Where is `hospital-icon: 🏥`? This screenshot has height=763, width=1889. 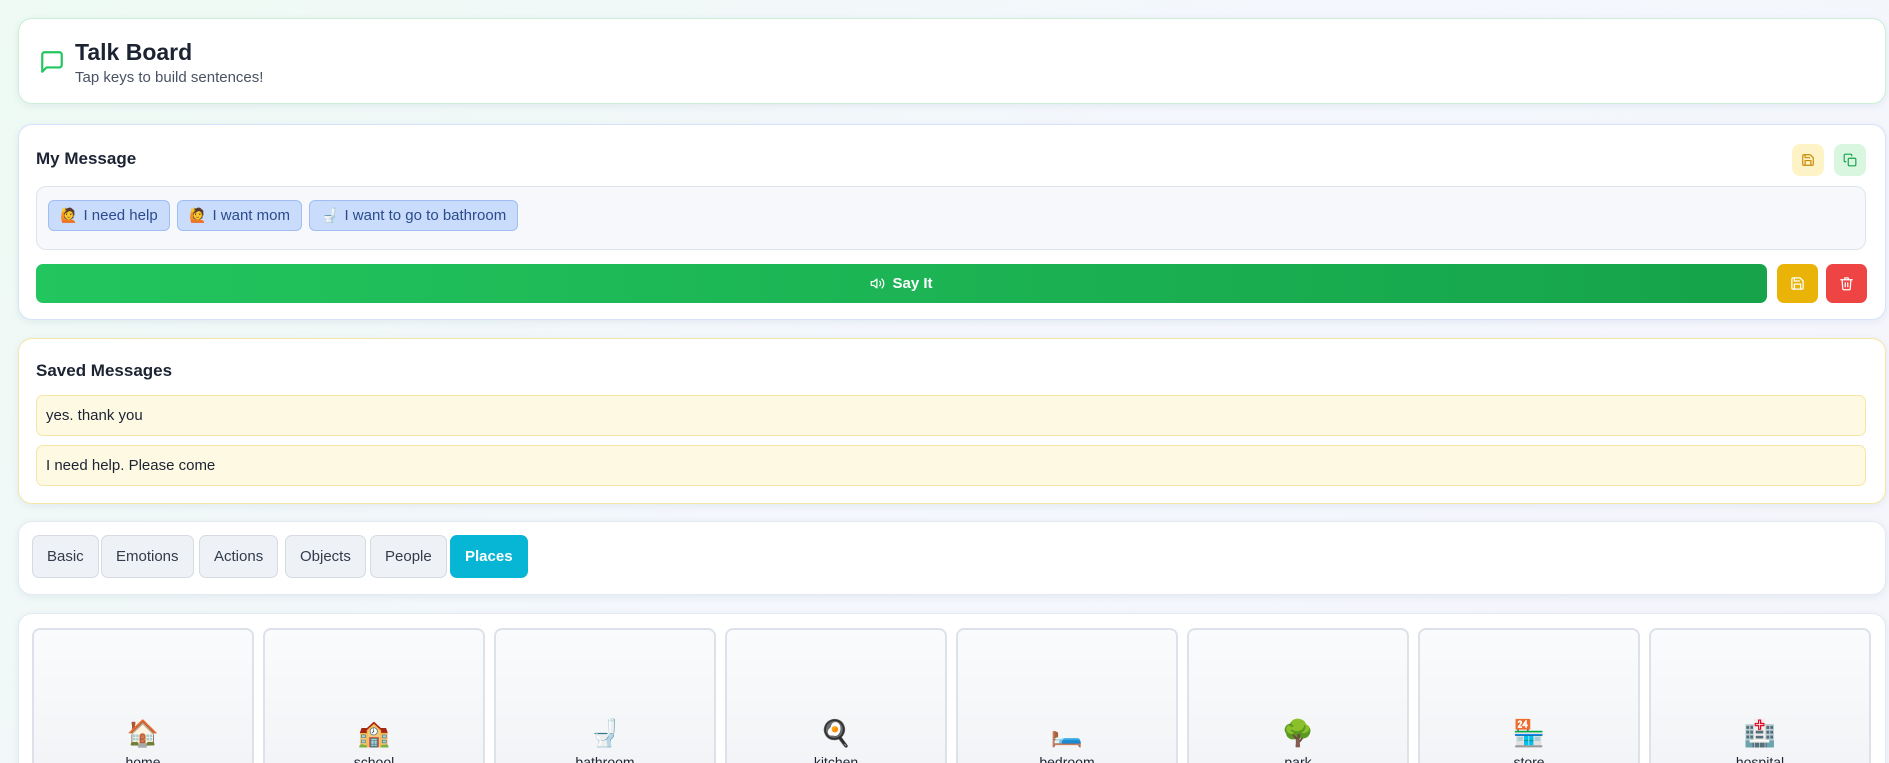 hospital-icon: 🏥 is located at coordinates (1760, 733).